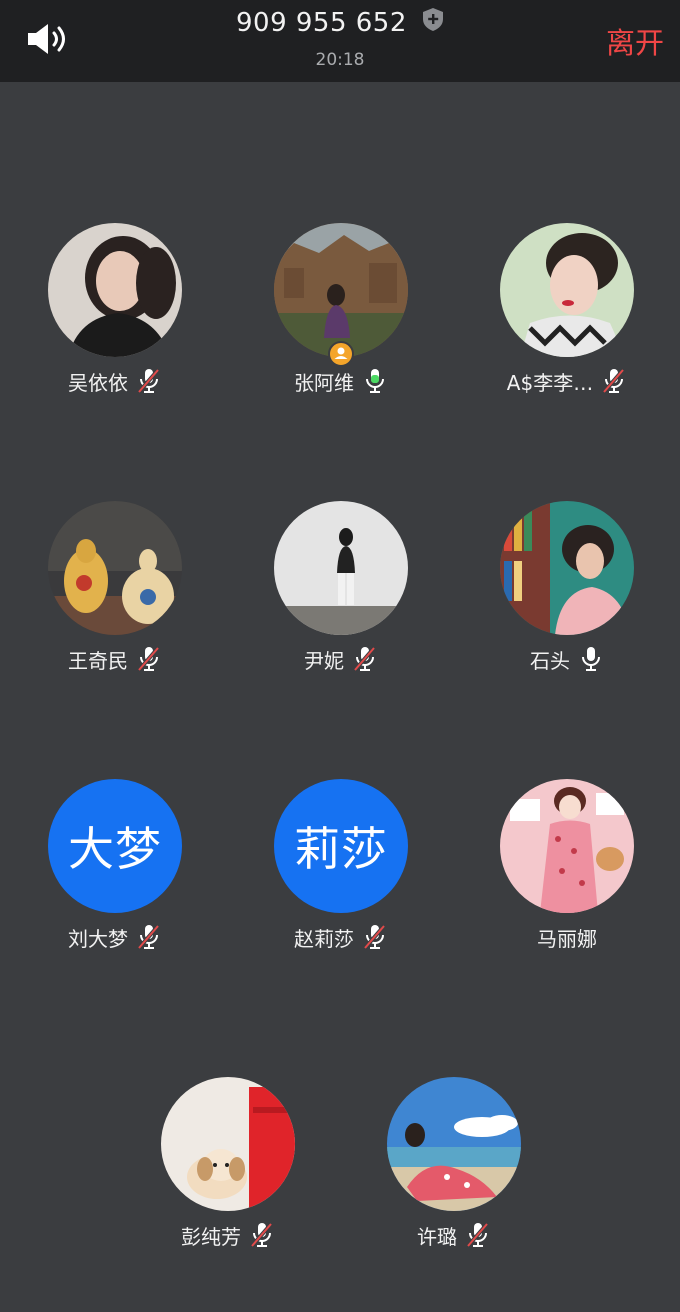  What do you see at coordinates (324, 938) in the screenshot?
I see `participant-name: 赵莉莎` at bounding box center [324, 938].